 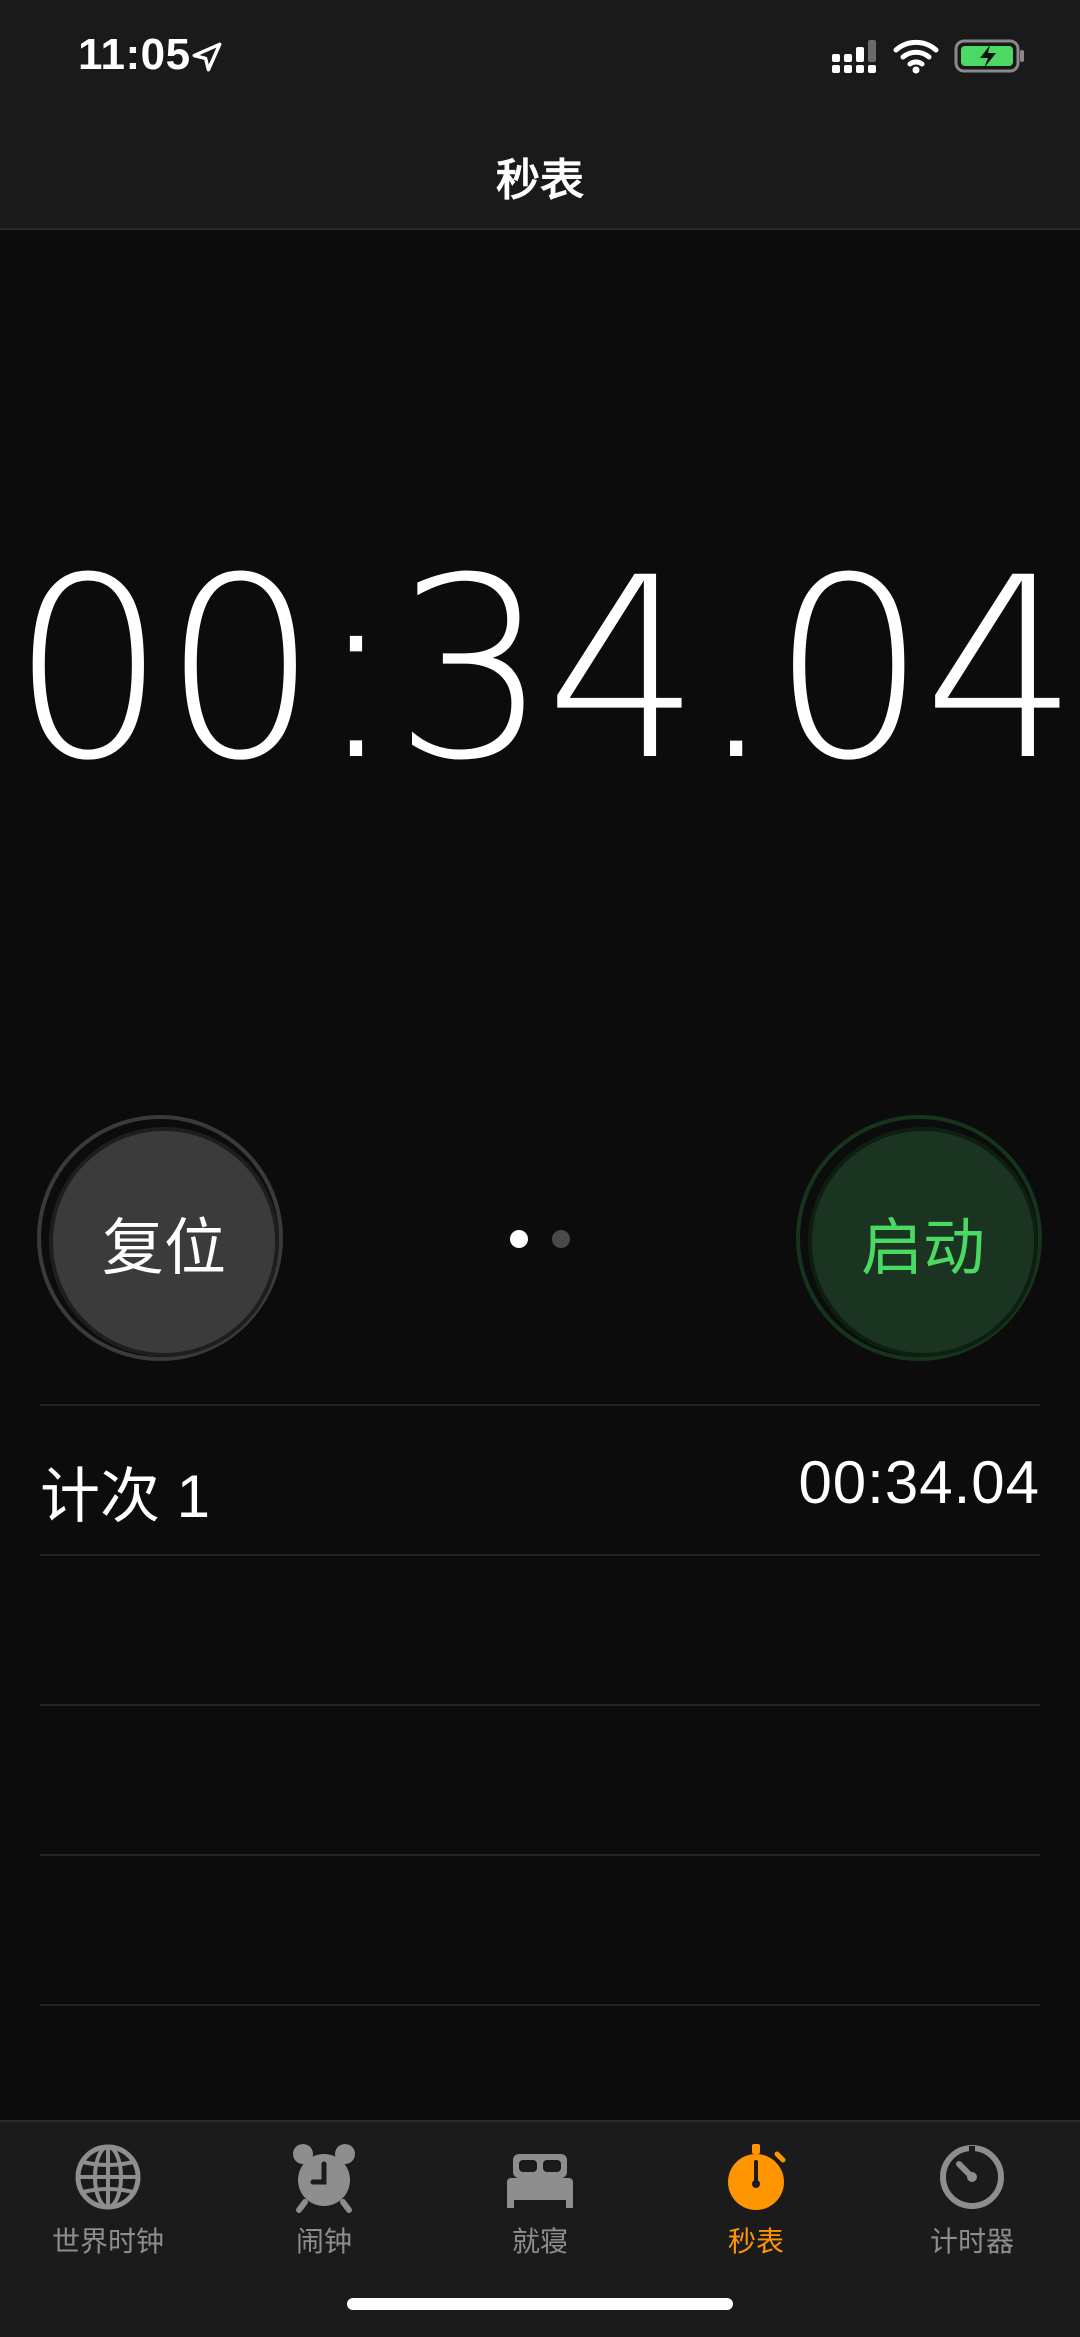 What do you see at coordinates (540, 1481) in the screenshot?
I see `lap-row: 计次 1 00:34.04` at bounding box center [540, 1481].